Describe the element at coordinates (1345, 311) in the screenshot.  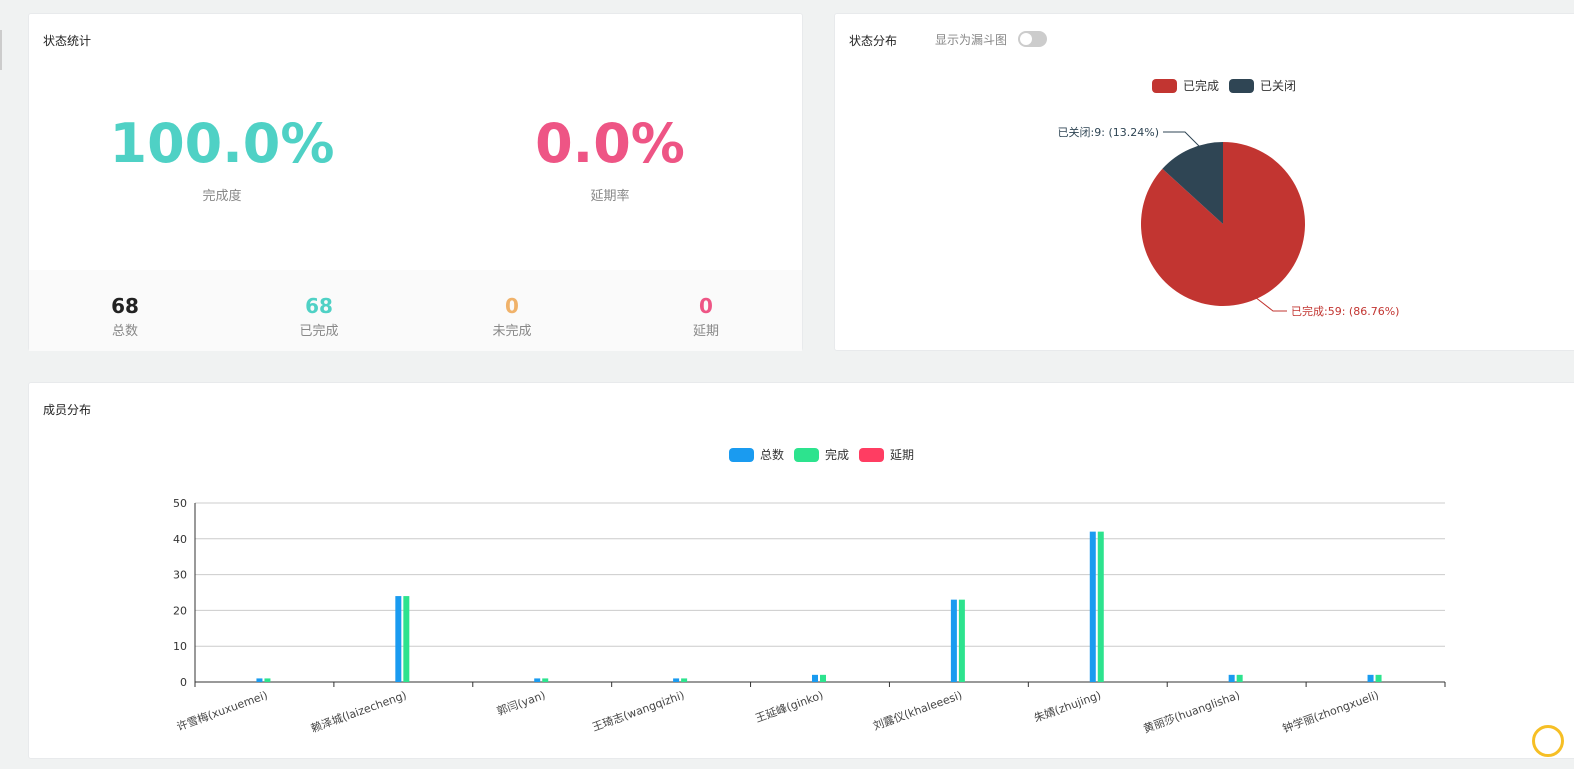
I see `pie-label-completed: 已完成:59: (86.76%)` at that location.